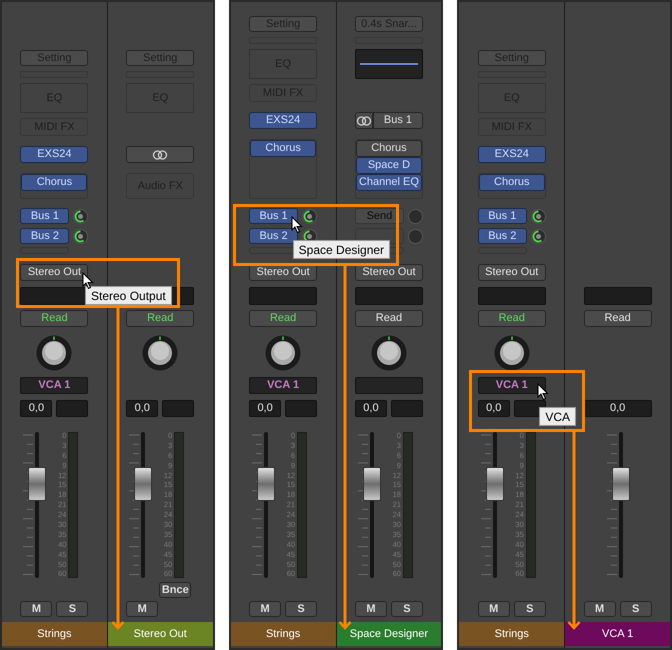 This screenshot has width=672, height=650. Describe the element at coordinates (160, 634) in the screenshot. I see `channel-name-bar: Stereo Out` at that location.